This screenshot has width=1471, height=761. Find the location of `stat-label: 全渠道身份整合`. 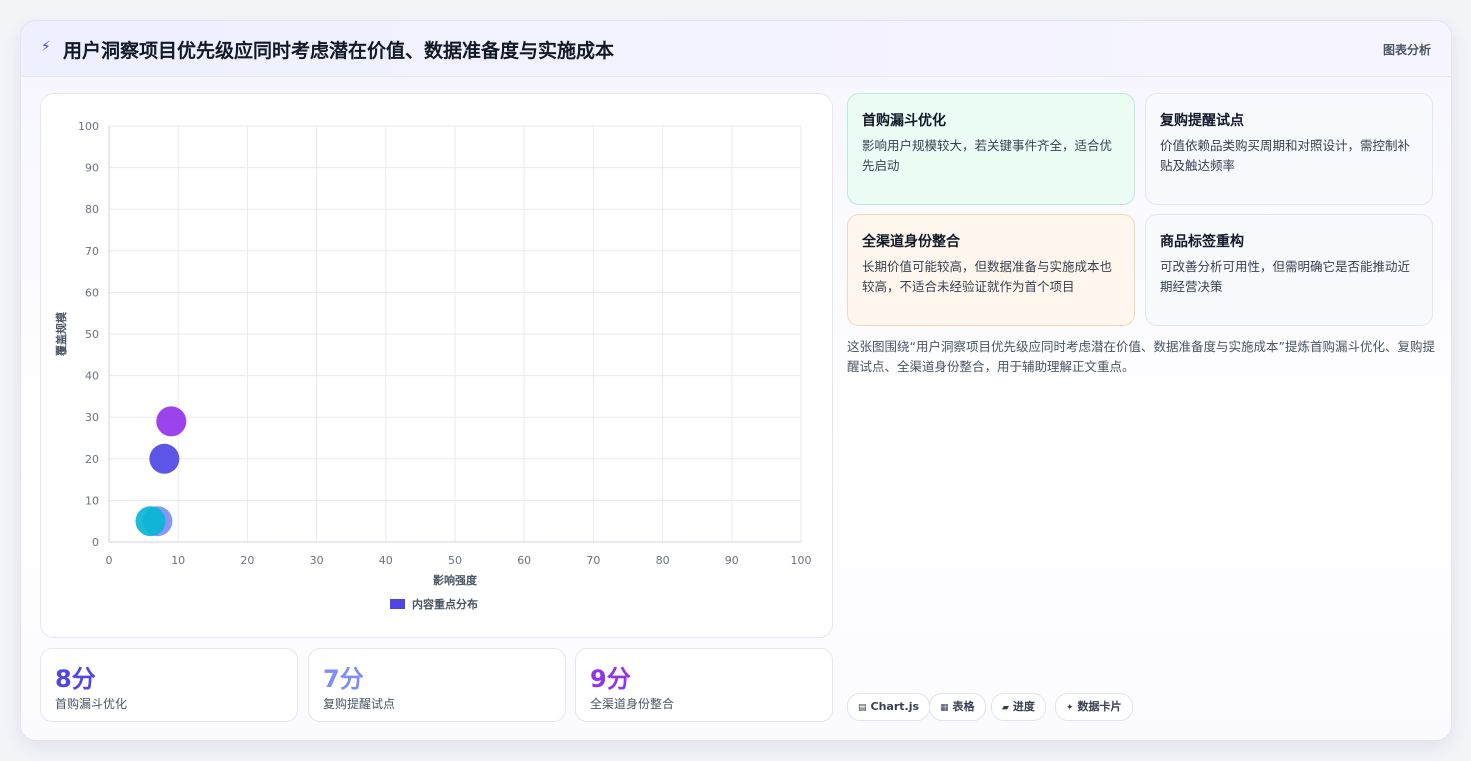

stat-label: 全渠道身份整合 is located at coordinates (632, 704).